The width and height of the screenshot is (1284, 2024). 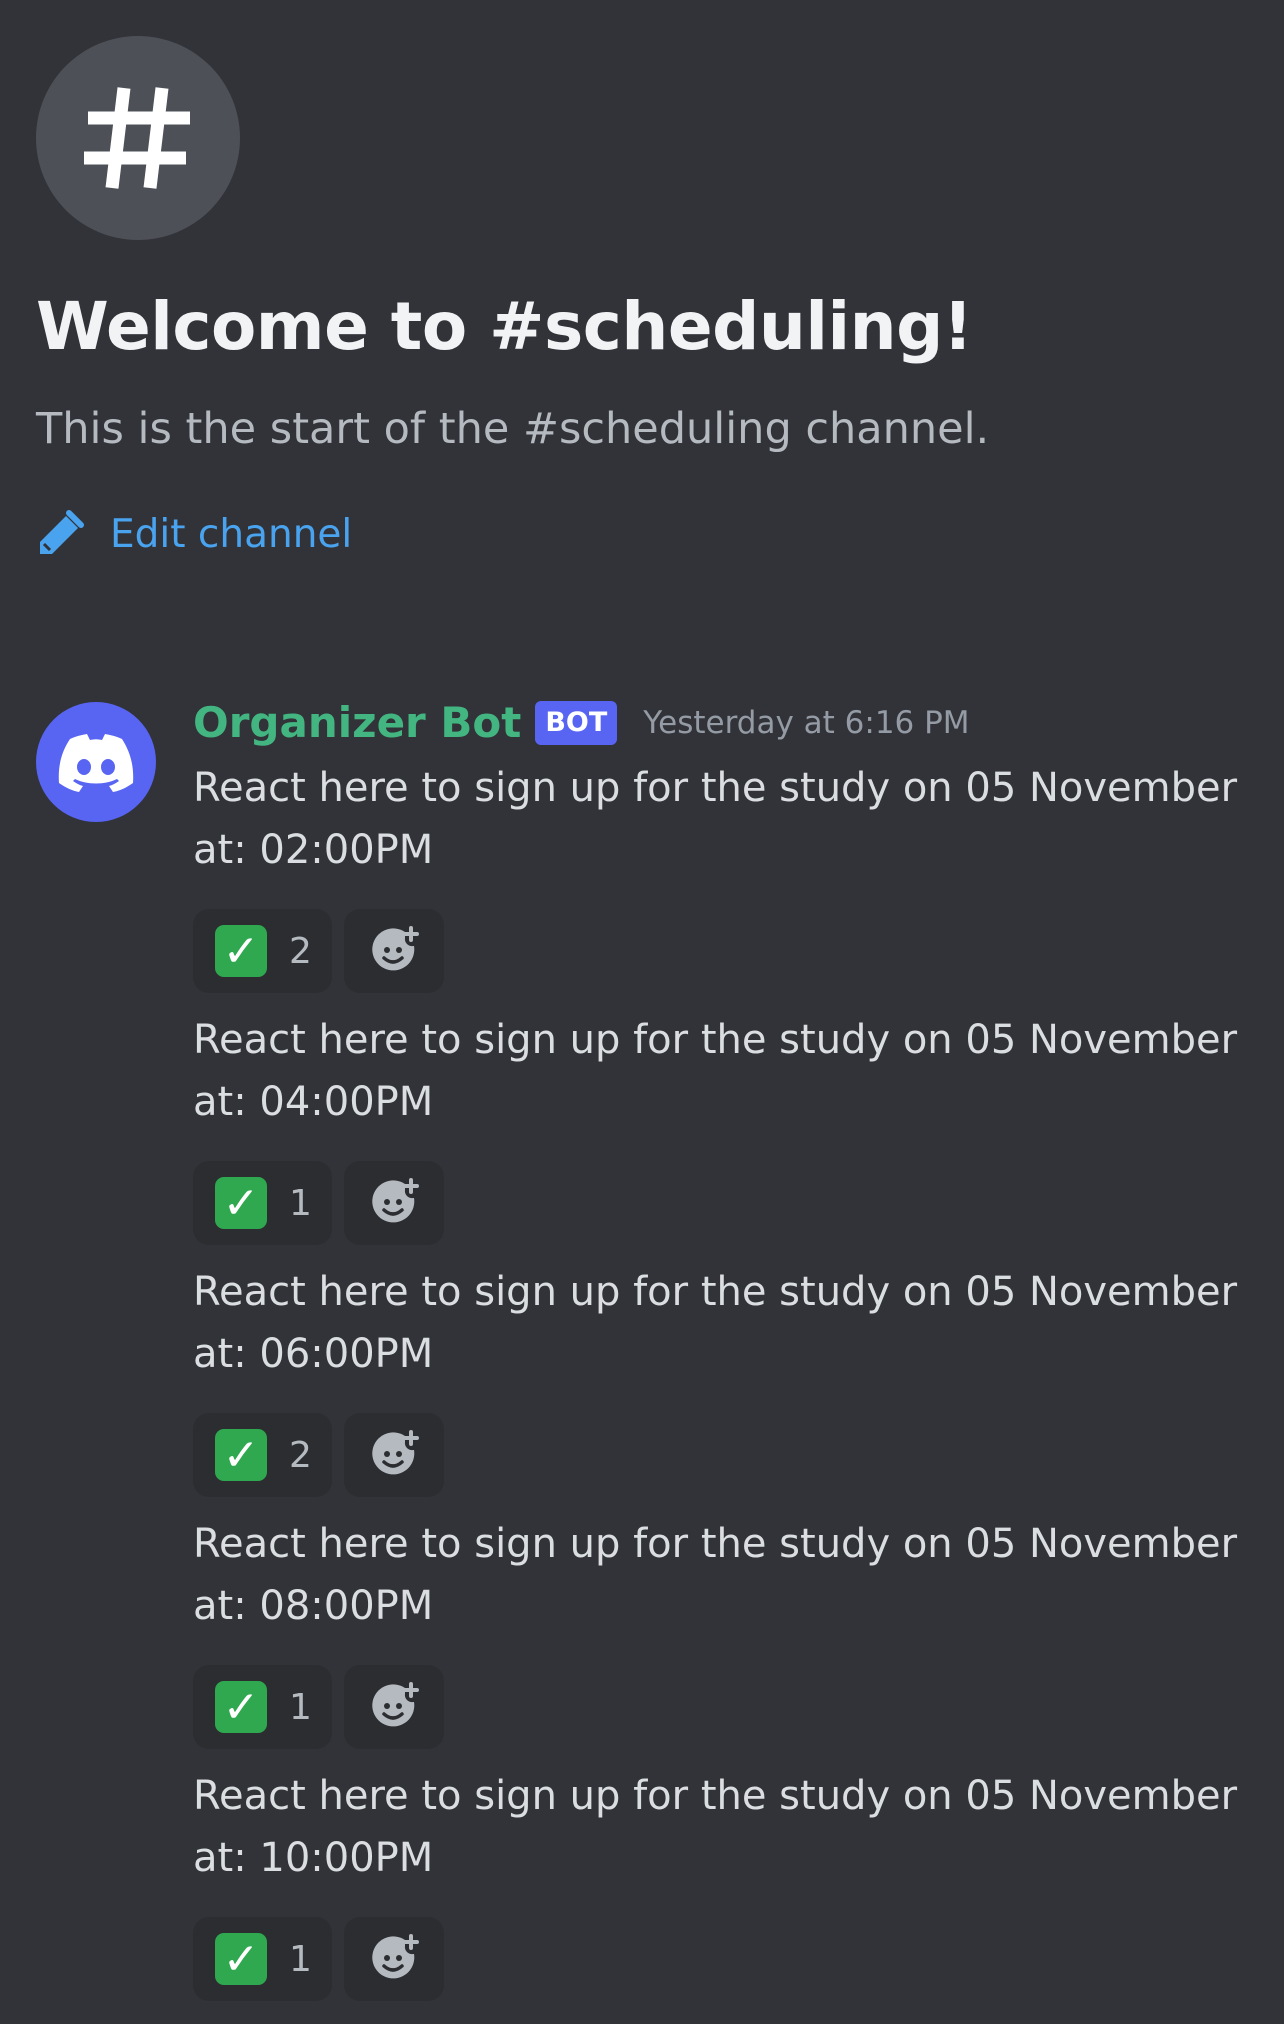 I want to click on edit-channel-button: Edit channel, so click(x=194, y=534).